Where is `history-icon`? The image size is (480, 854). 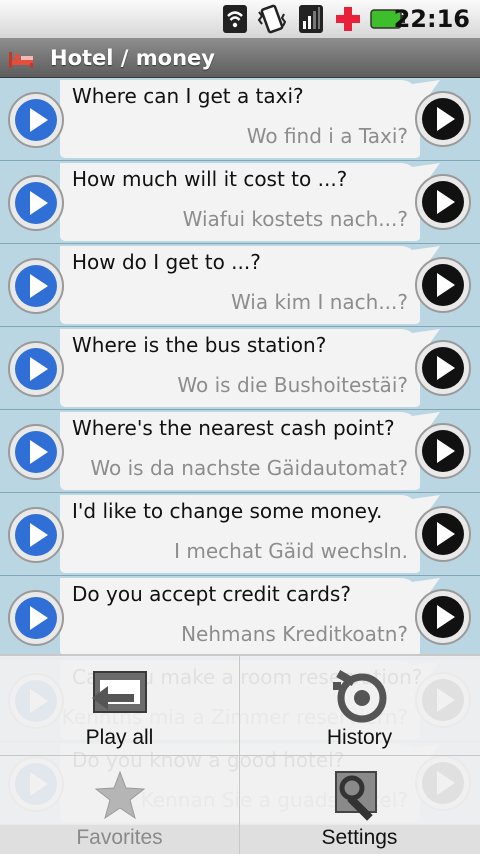 history-icon is located at coordinates (359, 696).